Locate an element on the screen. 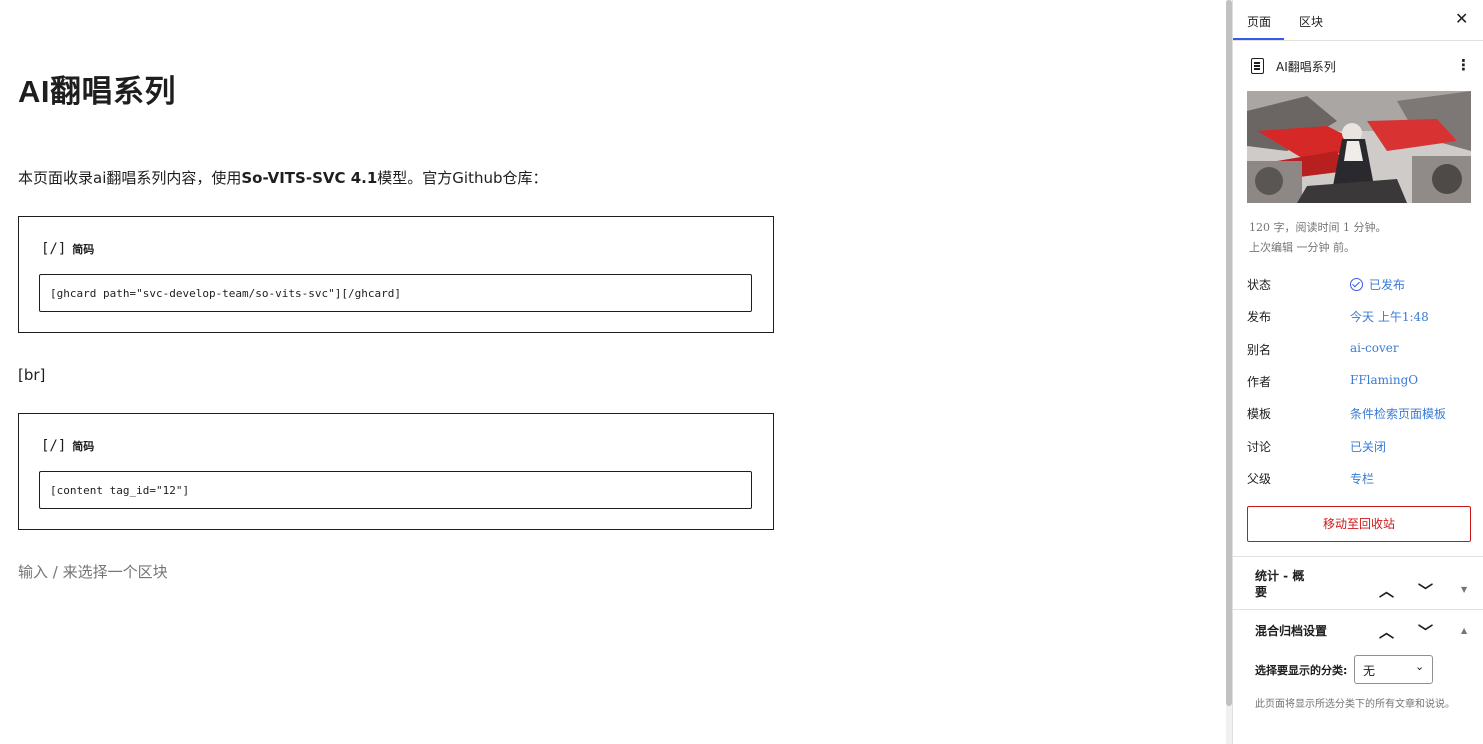 The height and width of the screenshot is (744, 1483). discussion-label: 讨论 is located at coordinates (1259, 447).